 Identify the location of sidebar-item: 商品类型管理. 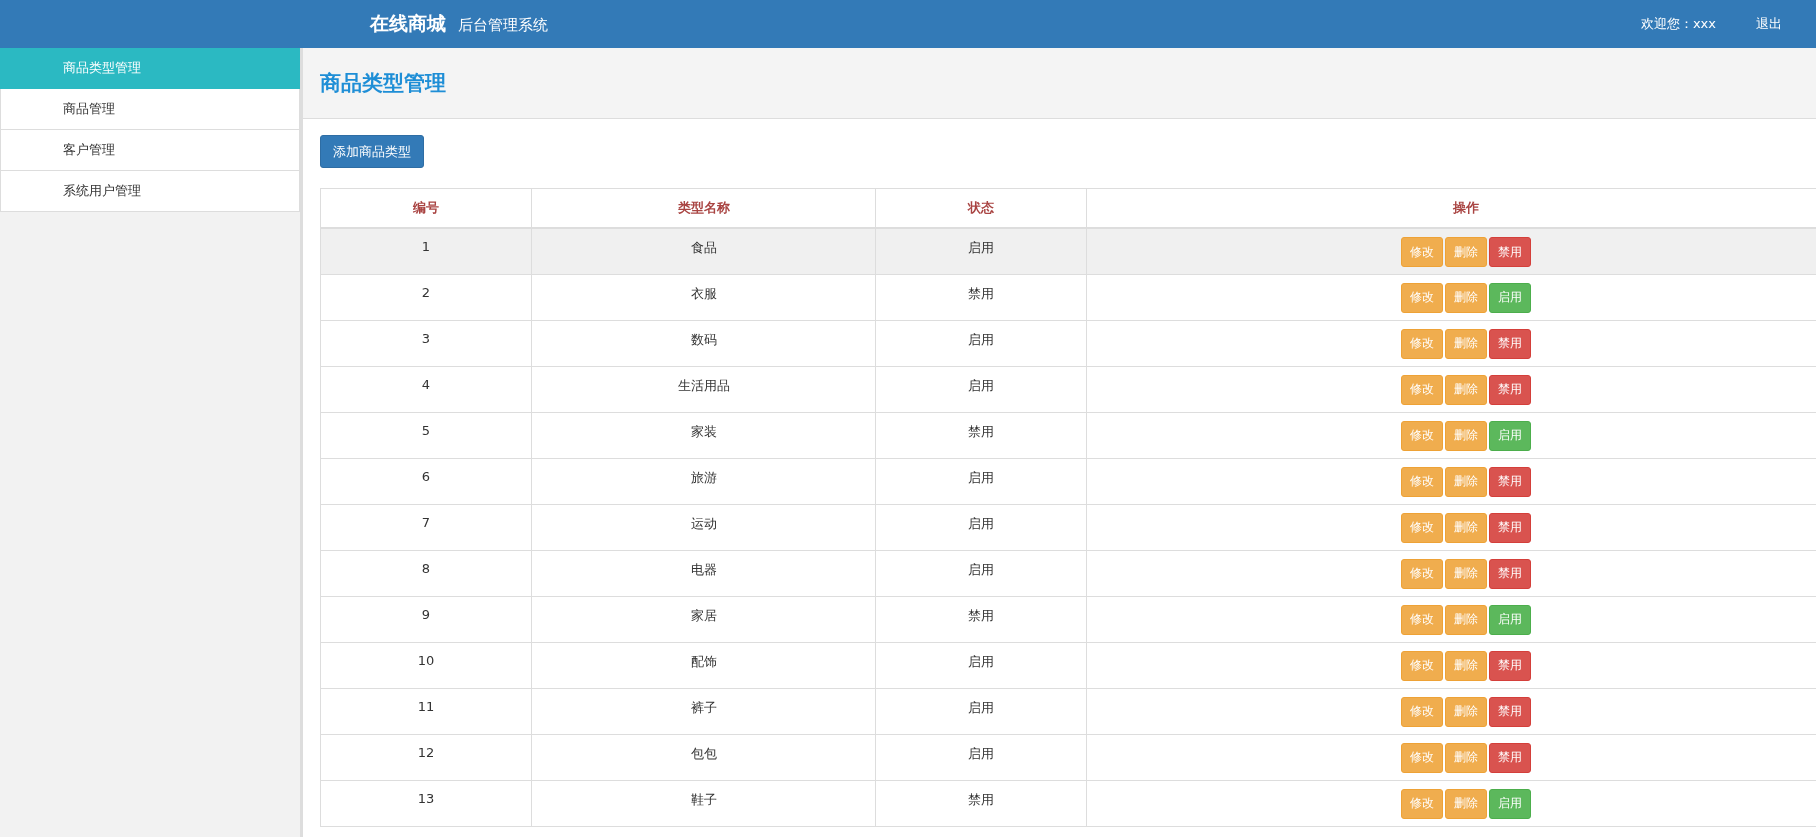
(150, 68).